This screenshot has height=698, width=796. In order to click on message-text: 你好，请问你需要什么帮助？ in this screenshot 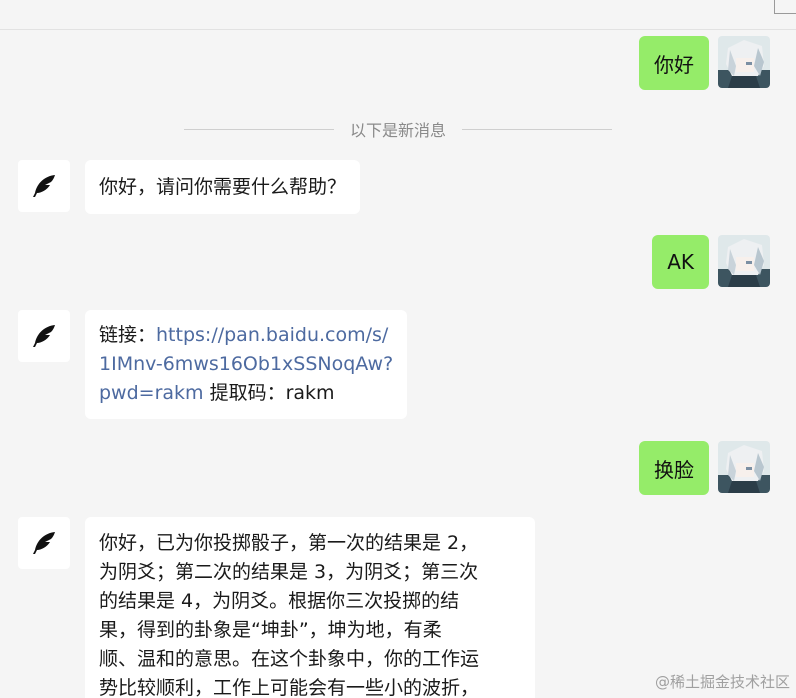, I will do `click(223, 186)`.